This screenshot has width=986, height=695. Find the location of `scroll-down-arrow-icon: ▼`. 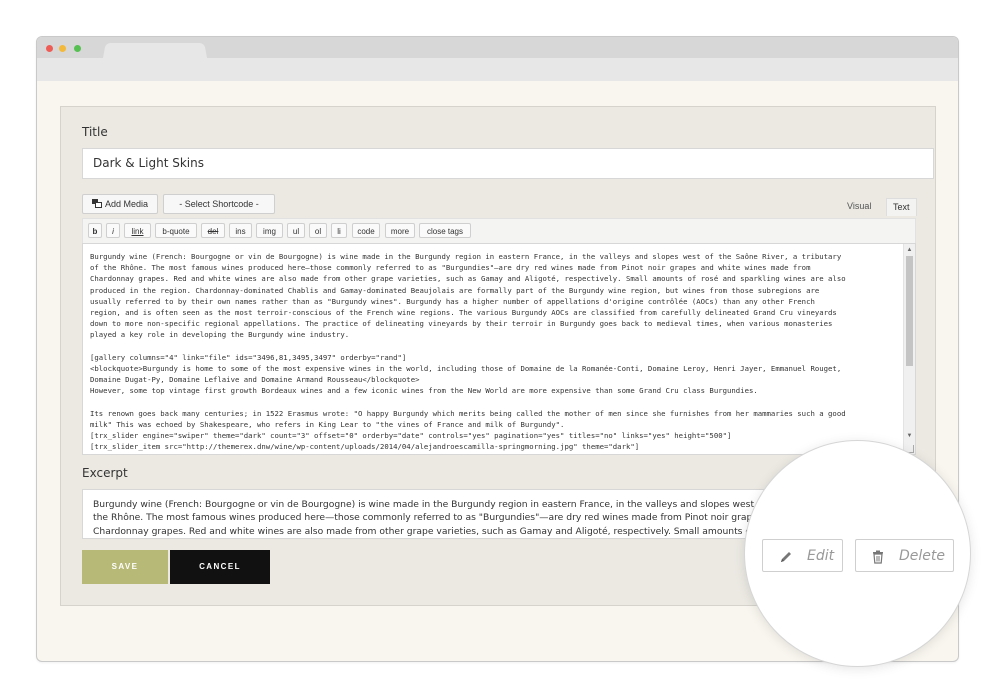

scroll-down-arrow-icon: ▼ is located at coordinates (909, 436).